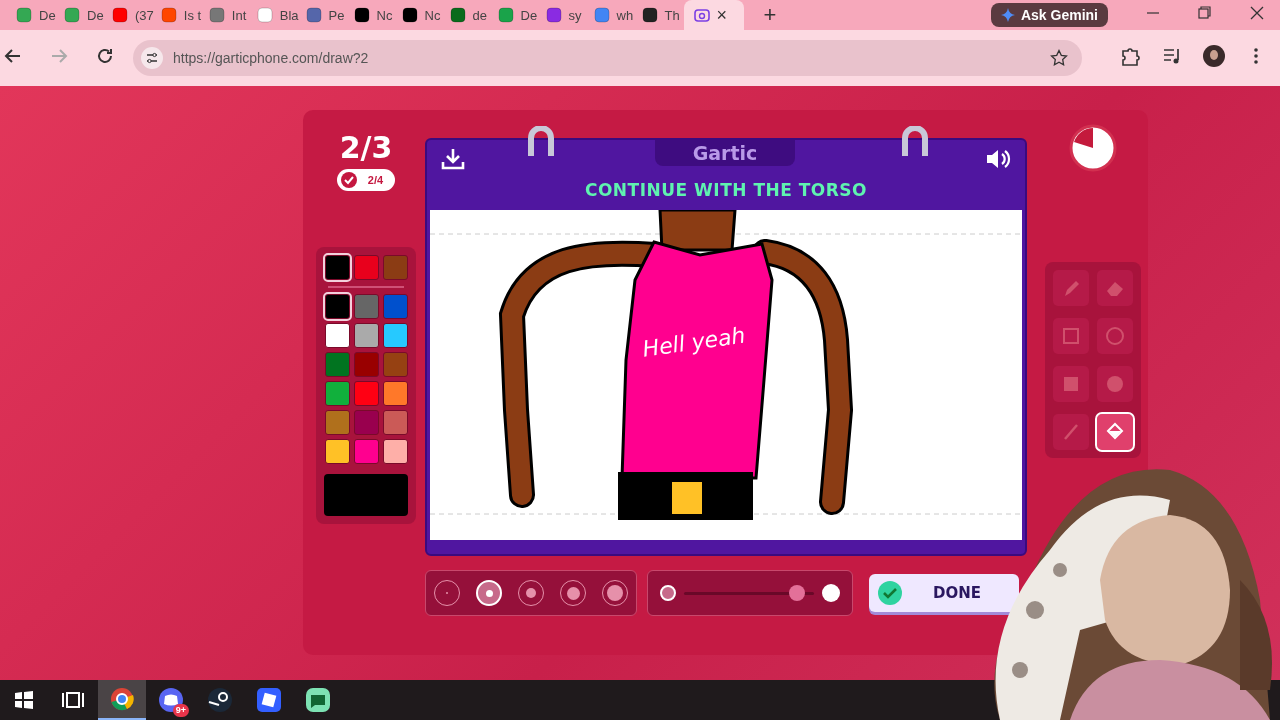 This screenshot has width=1280, height=720. Describe the element at coordinates (726, 190) in the screenshot. I see `drawing-prompt: CONTINUE WITH THE TORSO` at that location.